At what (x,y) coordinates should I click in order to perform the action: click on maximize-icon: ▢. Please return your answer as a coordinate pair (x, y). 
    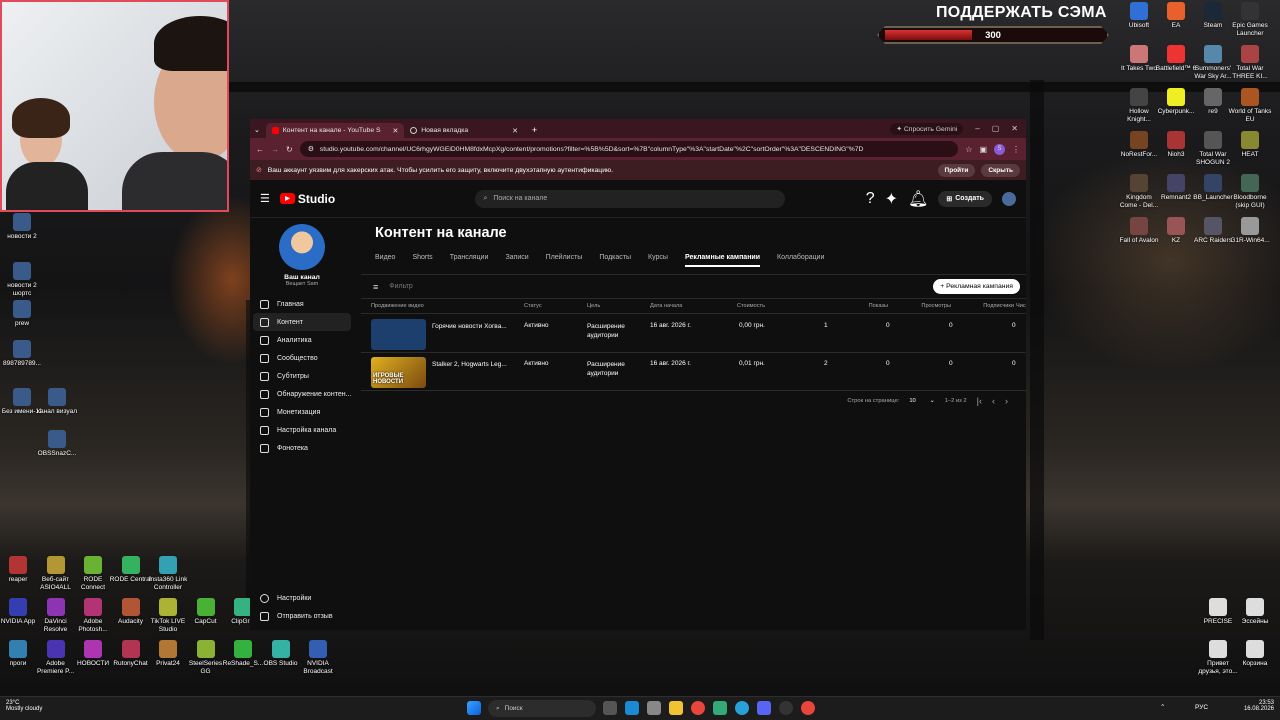
    Looking at the image, I should click on (996, 128).